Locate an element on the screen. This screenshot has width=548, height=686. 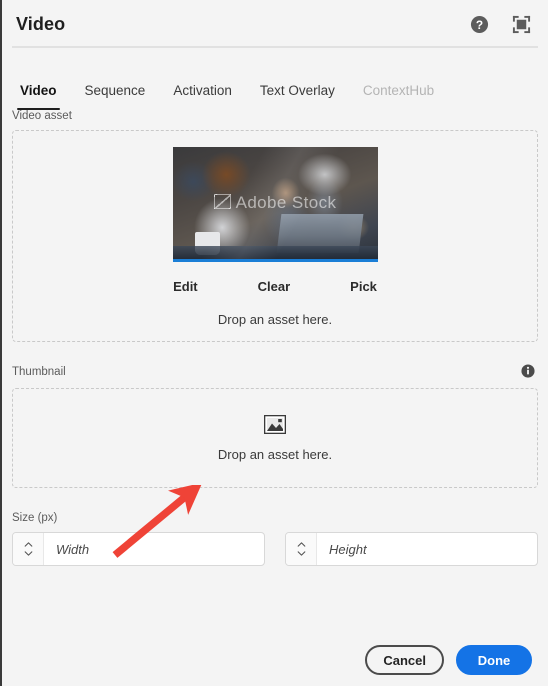
fullscreen-button is located at coordinates (521, 24).